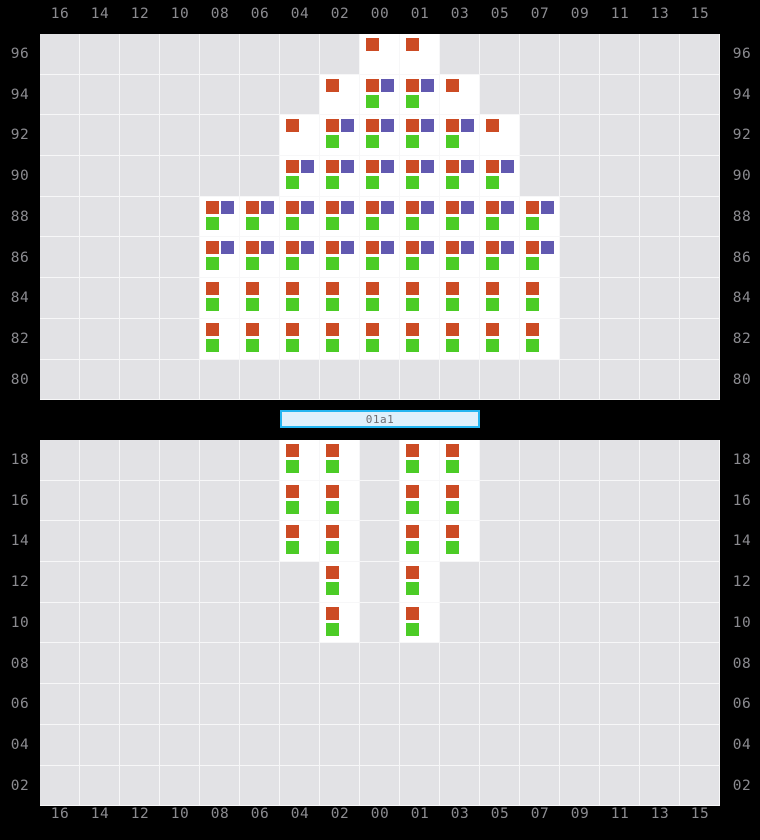 The height and width of the screenshot is (840, 760). Describe the element at coordinates (380, 419) in the screenshot. I see `section-divider-label: 01a1` at that location.